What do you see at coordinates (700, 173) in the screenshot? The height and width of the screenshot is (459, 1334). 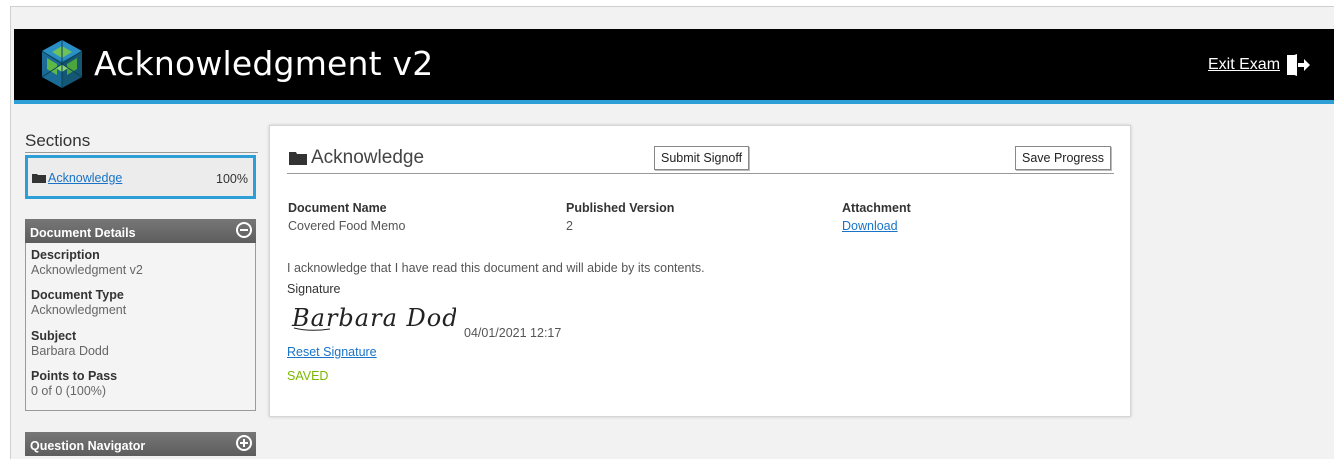 I see `card-divider` at bounding box center [700, 173].